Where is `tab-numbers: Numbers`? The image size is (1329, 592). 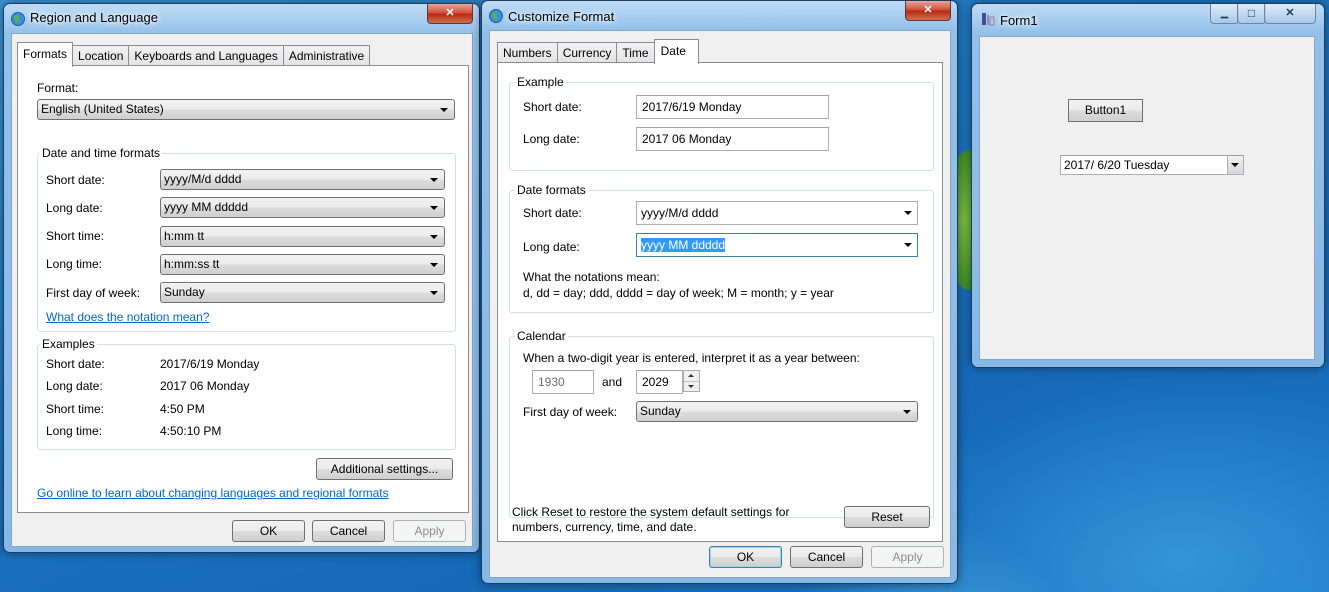 tab-numbers: Numbers is located at coordinates (527, 52).